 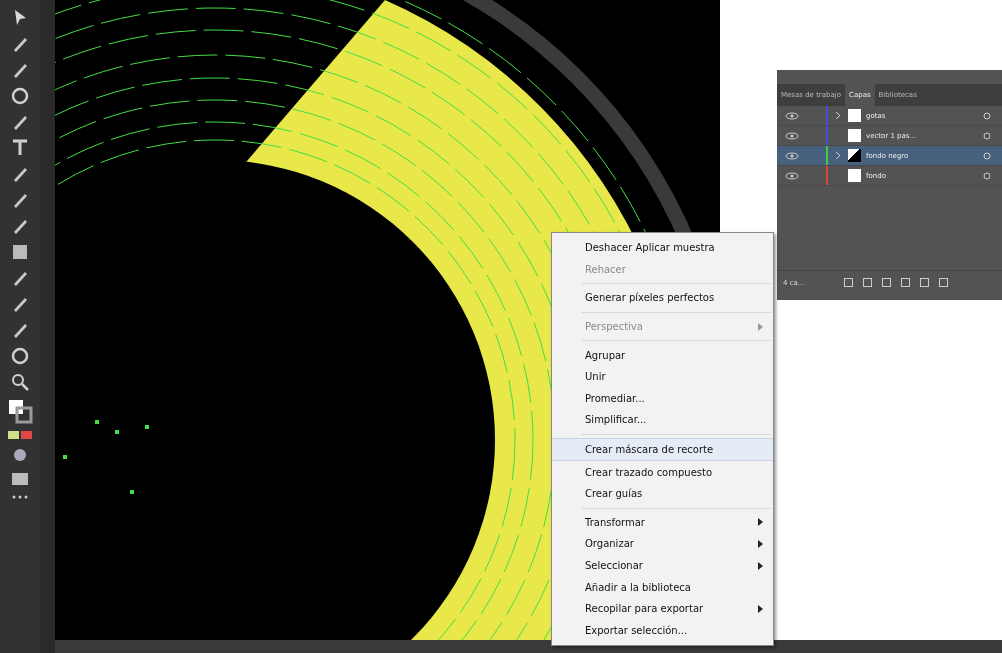 I want to click on menu-item: Añadir a la biblioteca, so click(x=662, y=587).